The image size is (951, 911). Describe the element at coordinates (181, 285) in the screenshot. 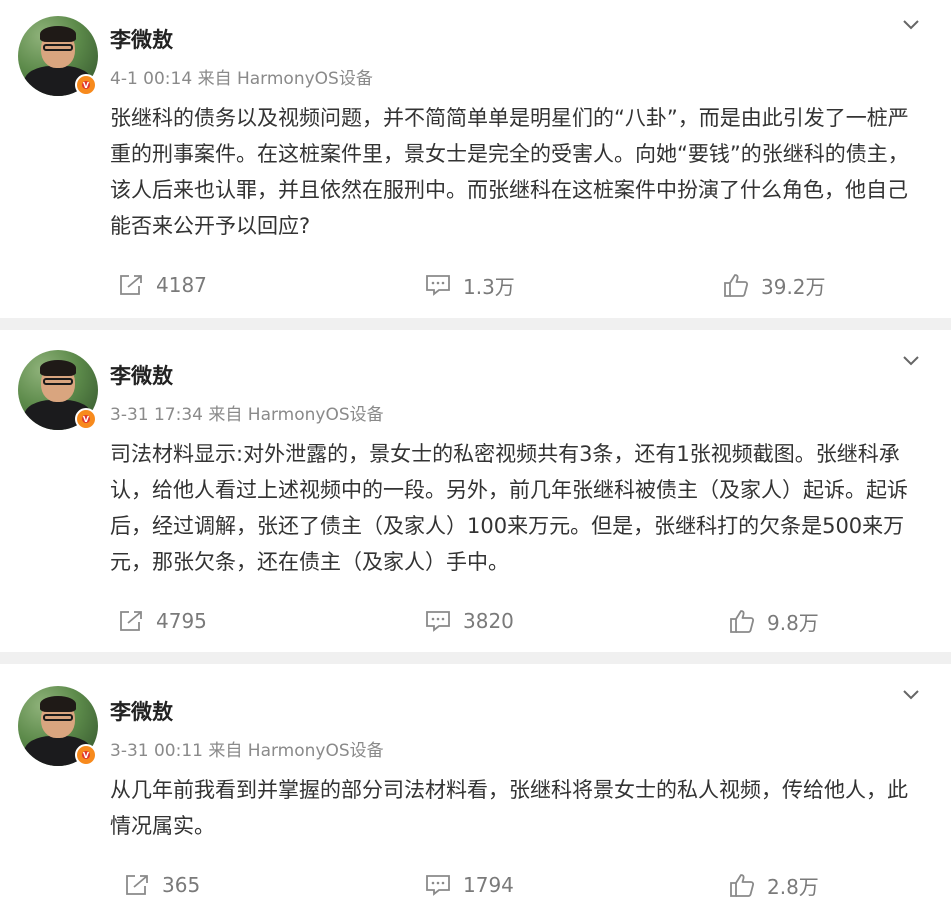

I see `repost-count: 4187` at that location.